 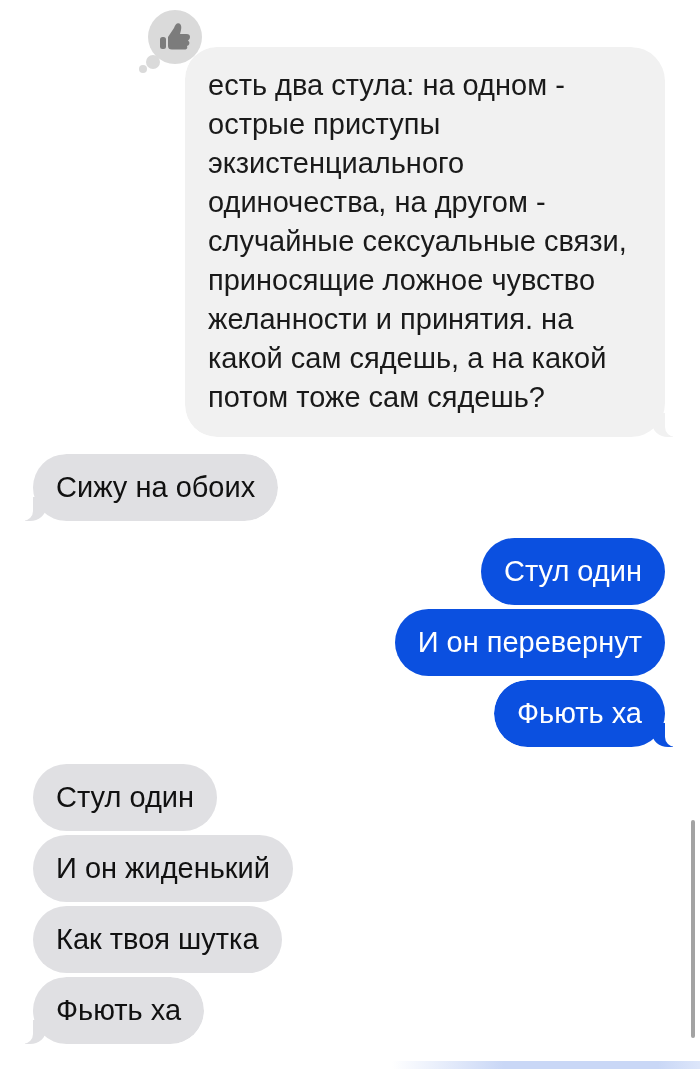 I want to click on message-bubble: И он перевернут, so click(x=529, y=642).